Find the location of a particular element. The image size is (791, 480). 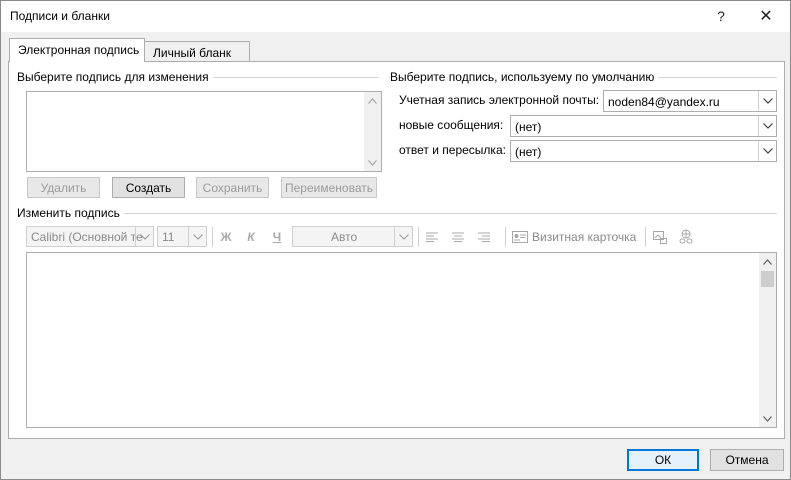

font-size-value: 11 is located at coordinates (168, 237).